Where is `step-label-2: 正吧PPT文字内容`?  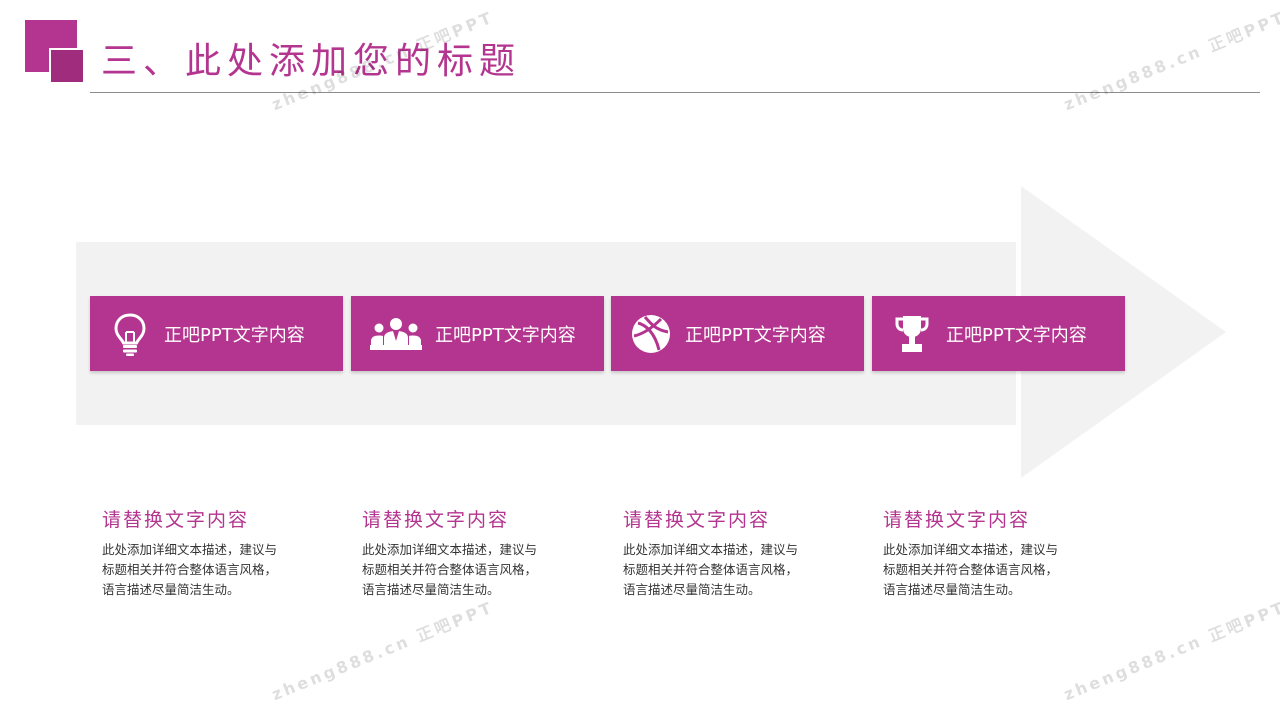 step-label-2: 正吧PPT文字内容 is located at coordinates (505, 335).